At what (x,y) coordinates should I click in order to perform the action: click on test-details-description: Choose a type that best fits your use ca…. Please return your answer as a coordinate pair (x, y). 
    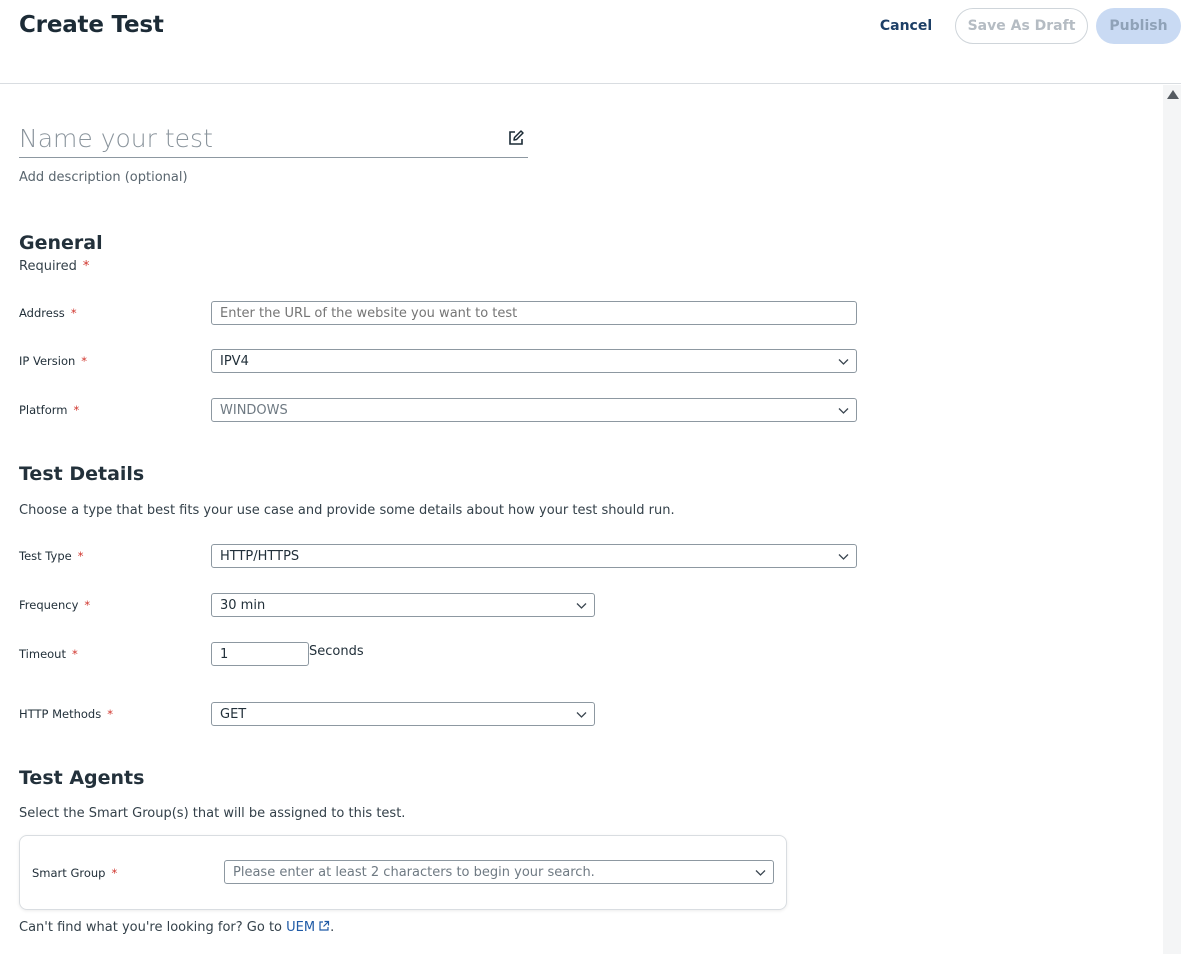
    Looking at the image, I should click on (347, 510).